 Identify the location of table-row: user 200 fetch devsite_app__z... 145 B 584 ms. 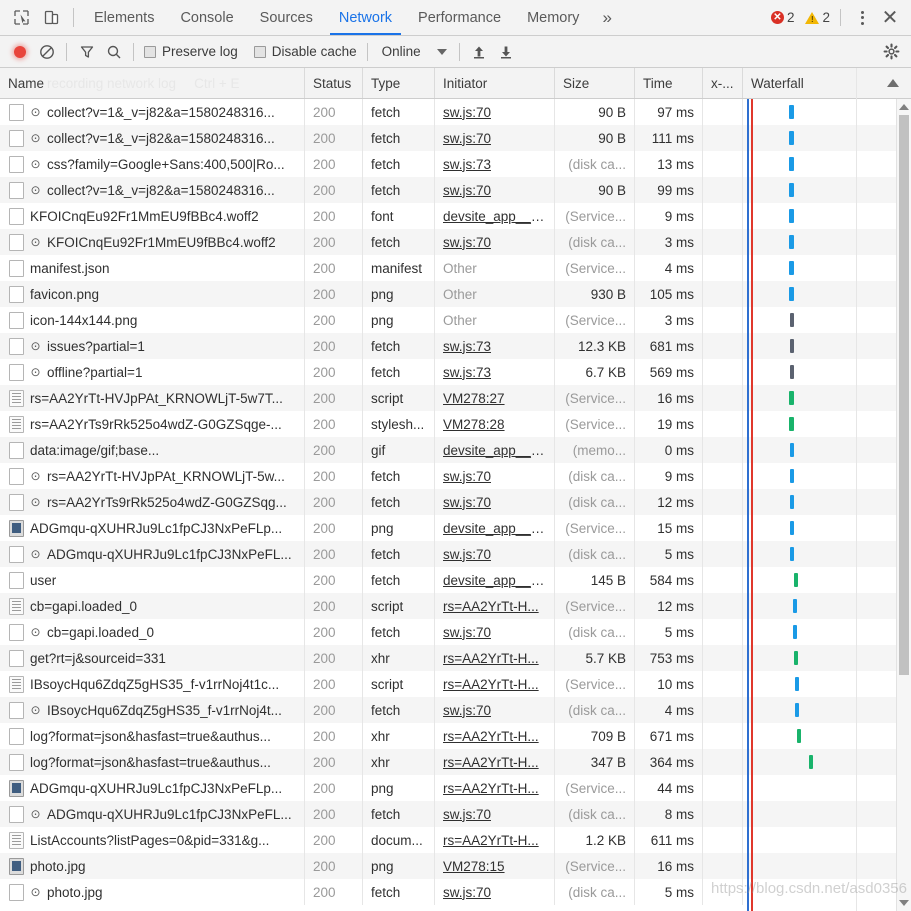
(455, 580).